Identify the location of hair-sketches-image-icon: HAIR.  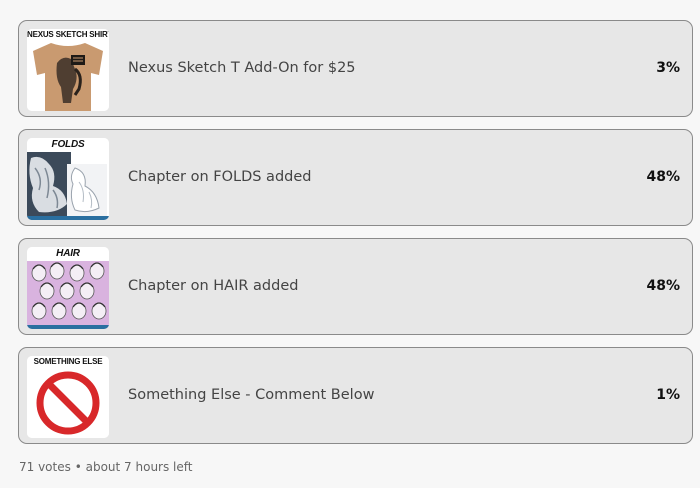
(68, 288).